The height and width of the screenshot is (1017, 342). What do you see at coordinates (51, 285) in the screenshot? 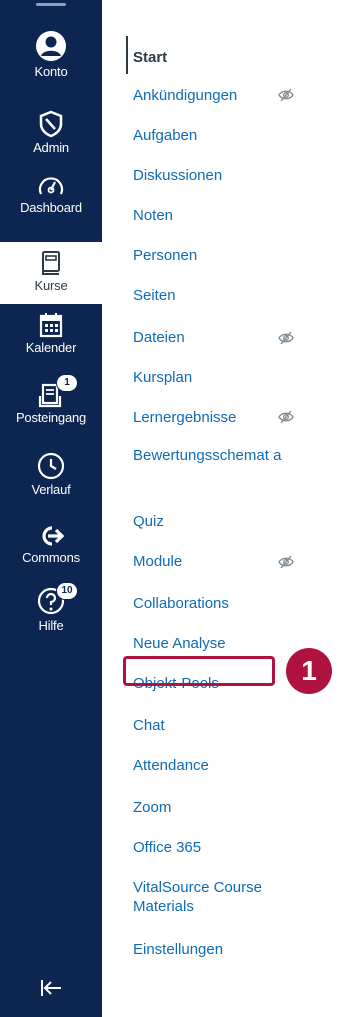
I see `global-nav-label: Kurse` at bounding box center [51, 285].